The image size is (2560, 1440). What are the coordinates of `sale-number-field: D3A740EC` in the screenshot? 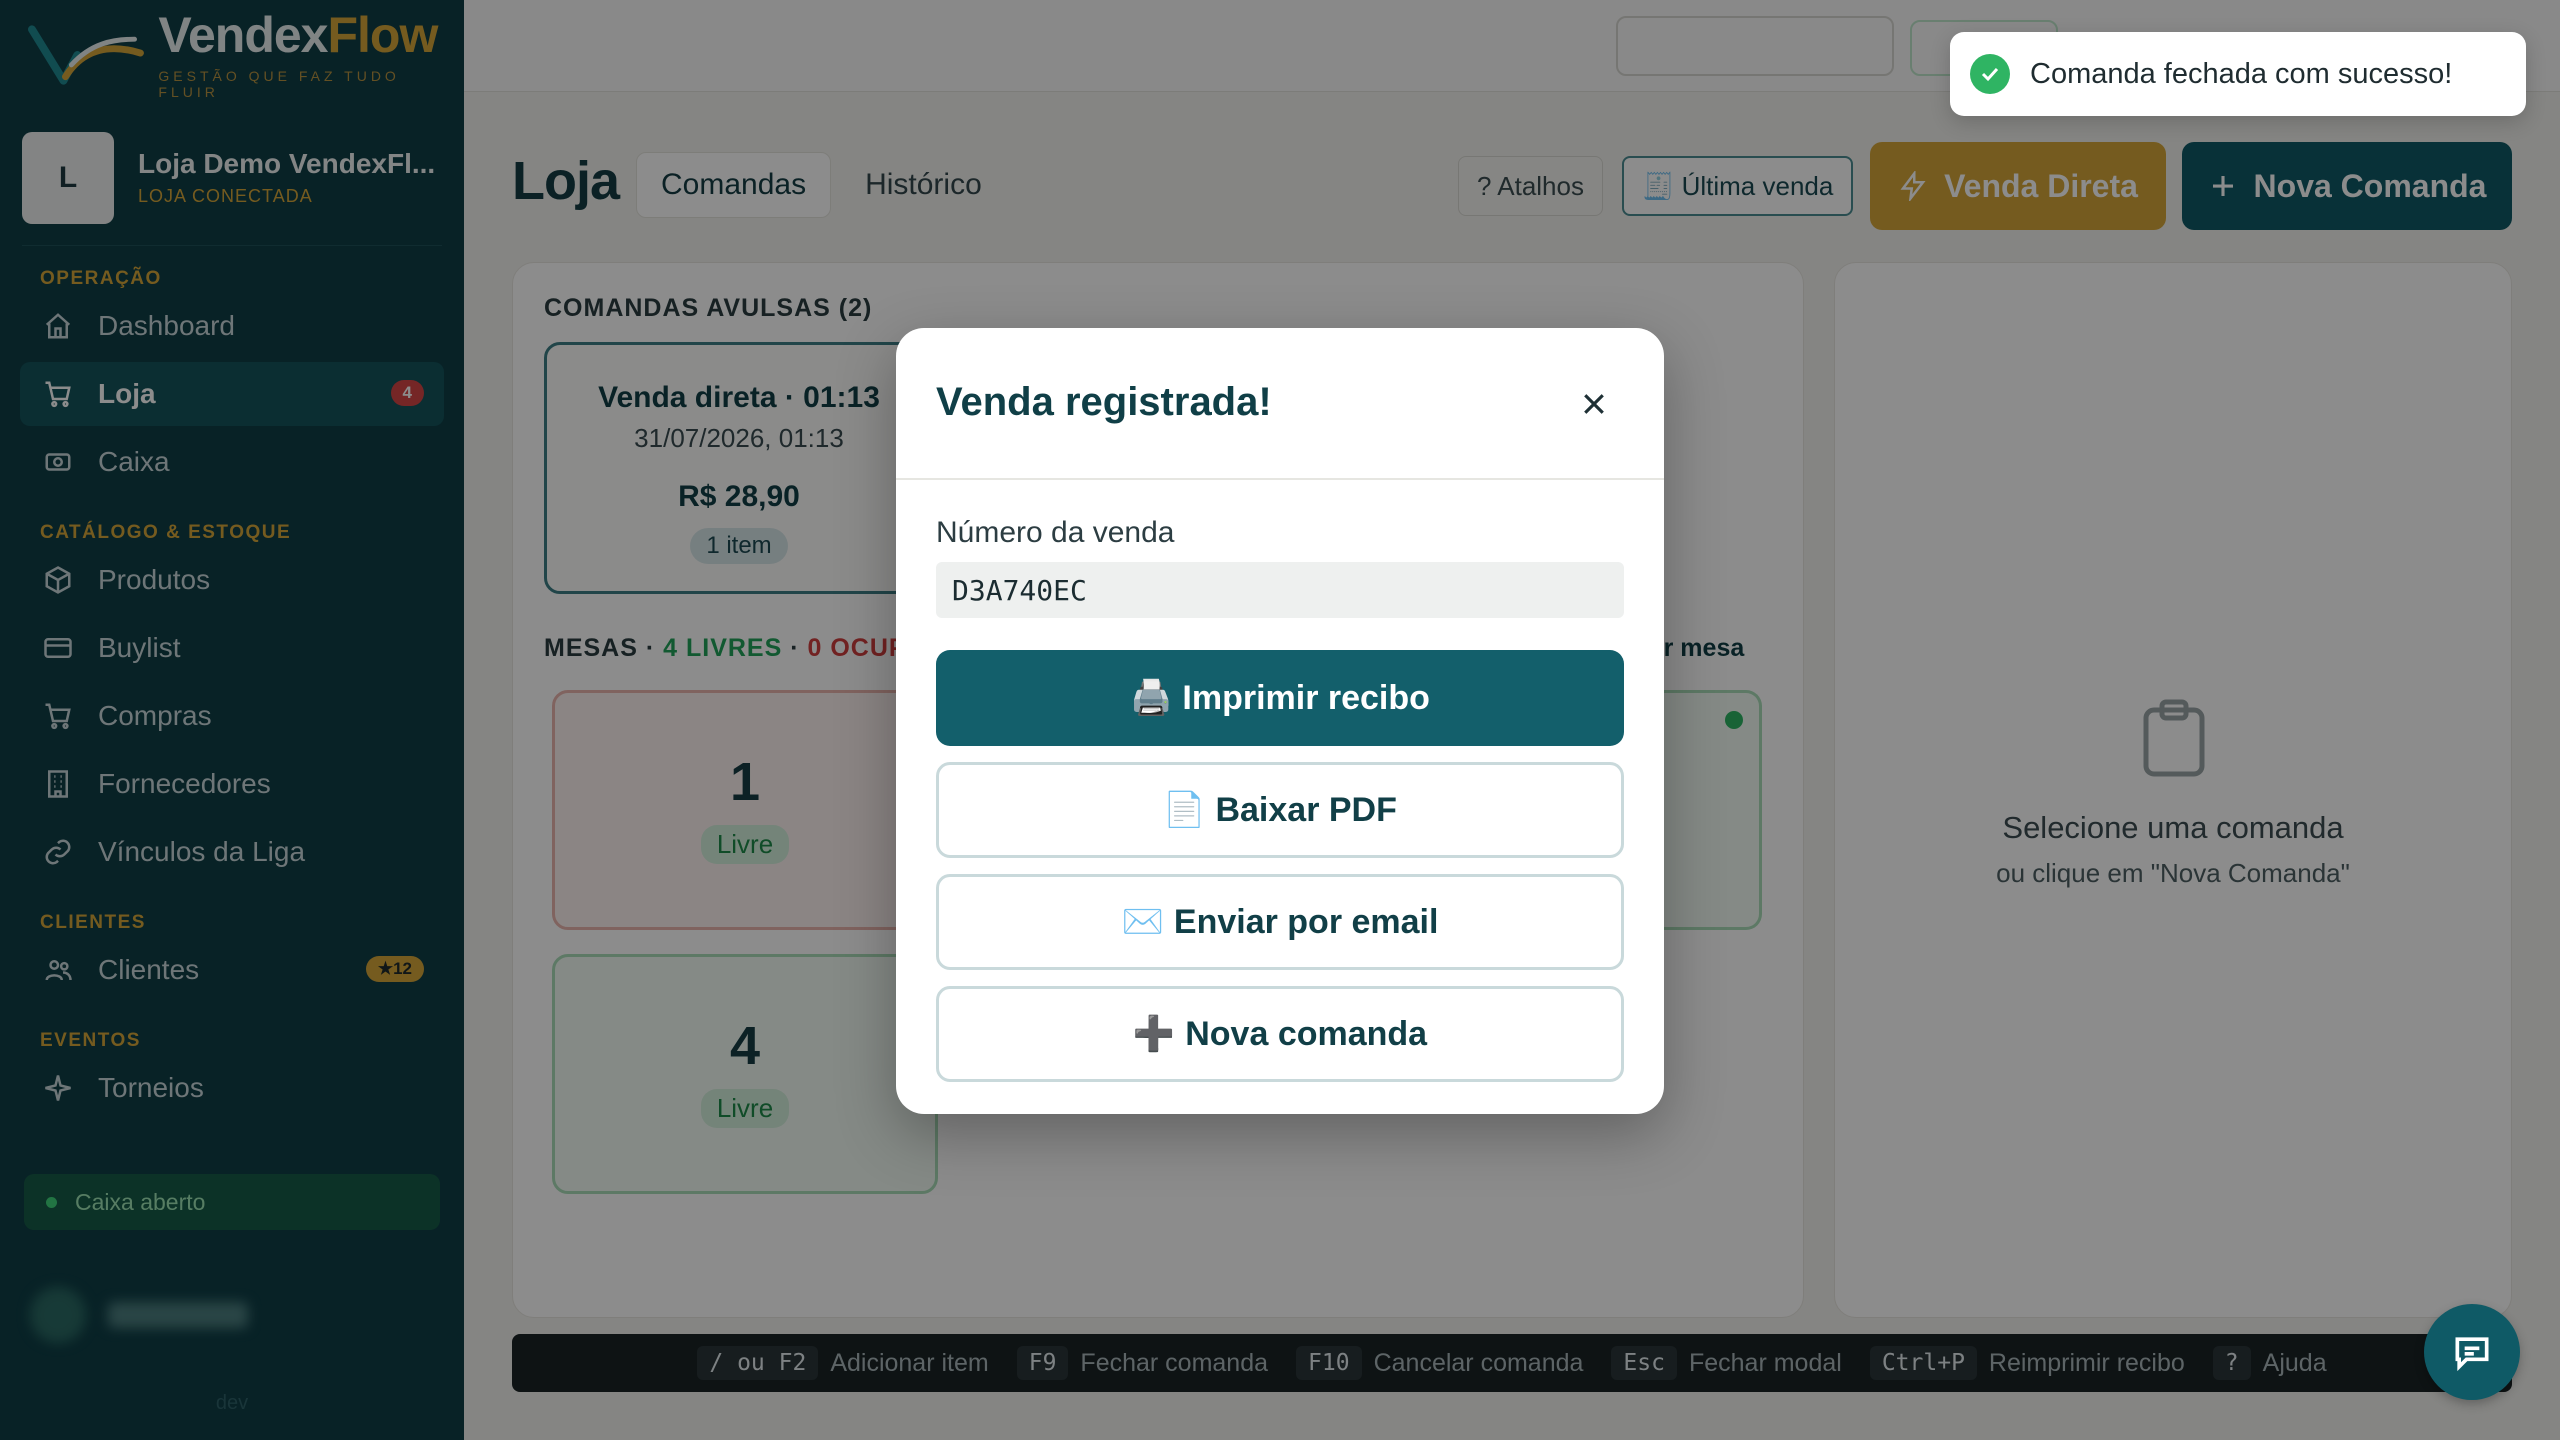 It's located at (1280, 590).